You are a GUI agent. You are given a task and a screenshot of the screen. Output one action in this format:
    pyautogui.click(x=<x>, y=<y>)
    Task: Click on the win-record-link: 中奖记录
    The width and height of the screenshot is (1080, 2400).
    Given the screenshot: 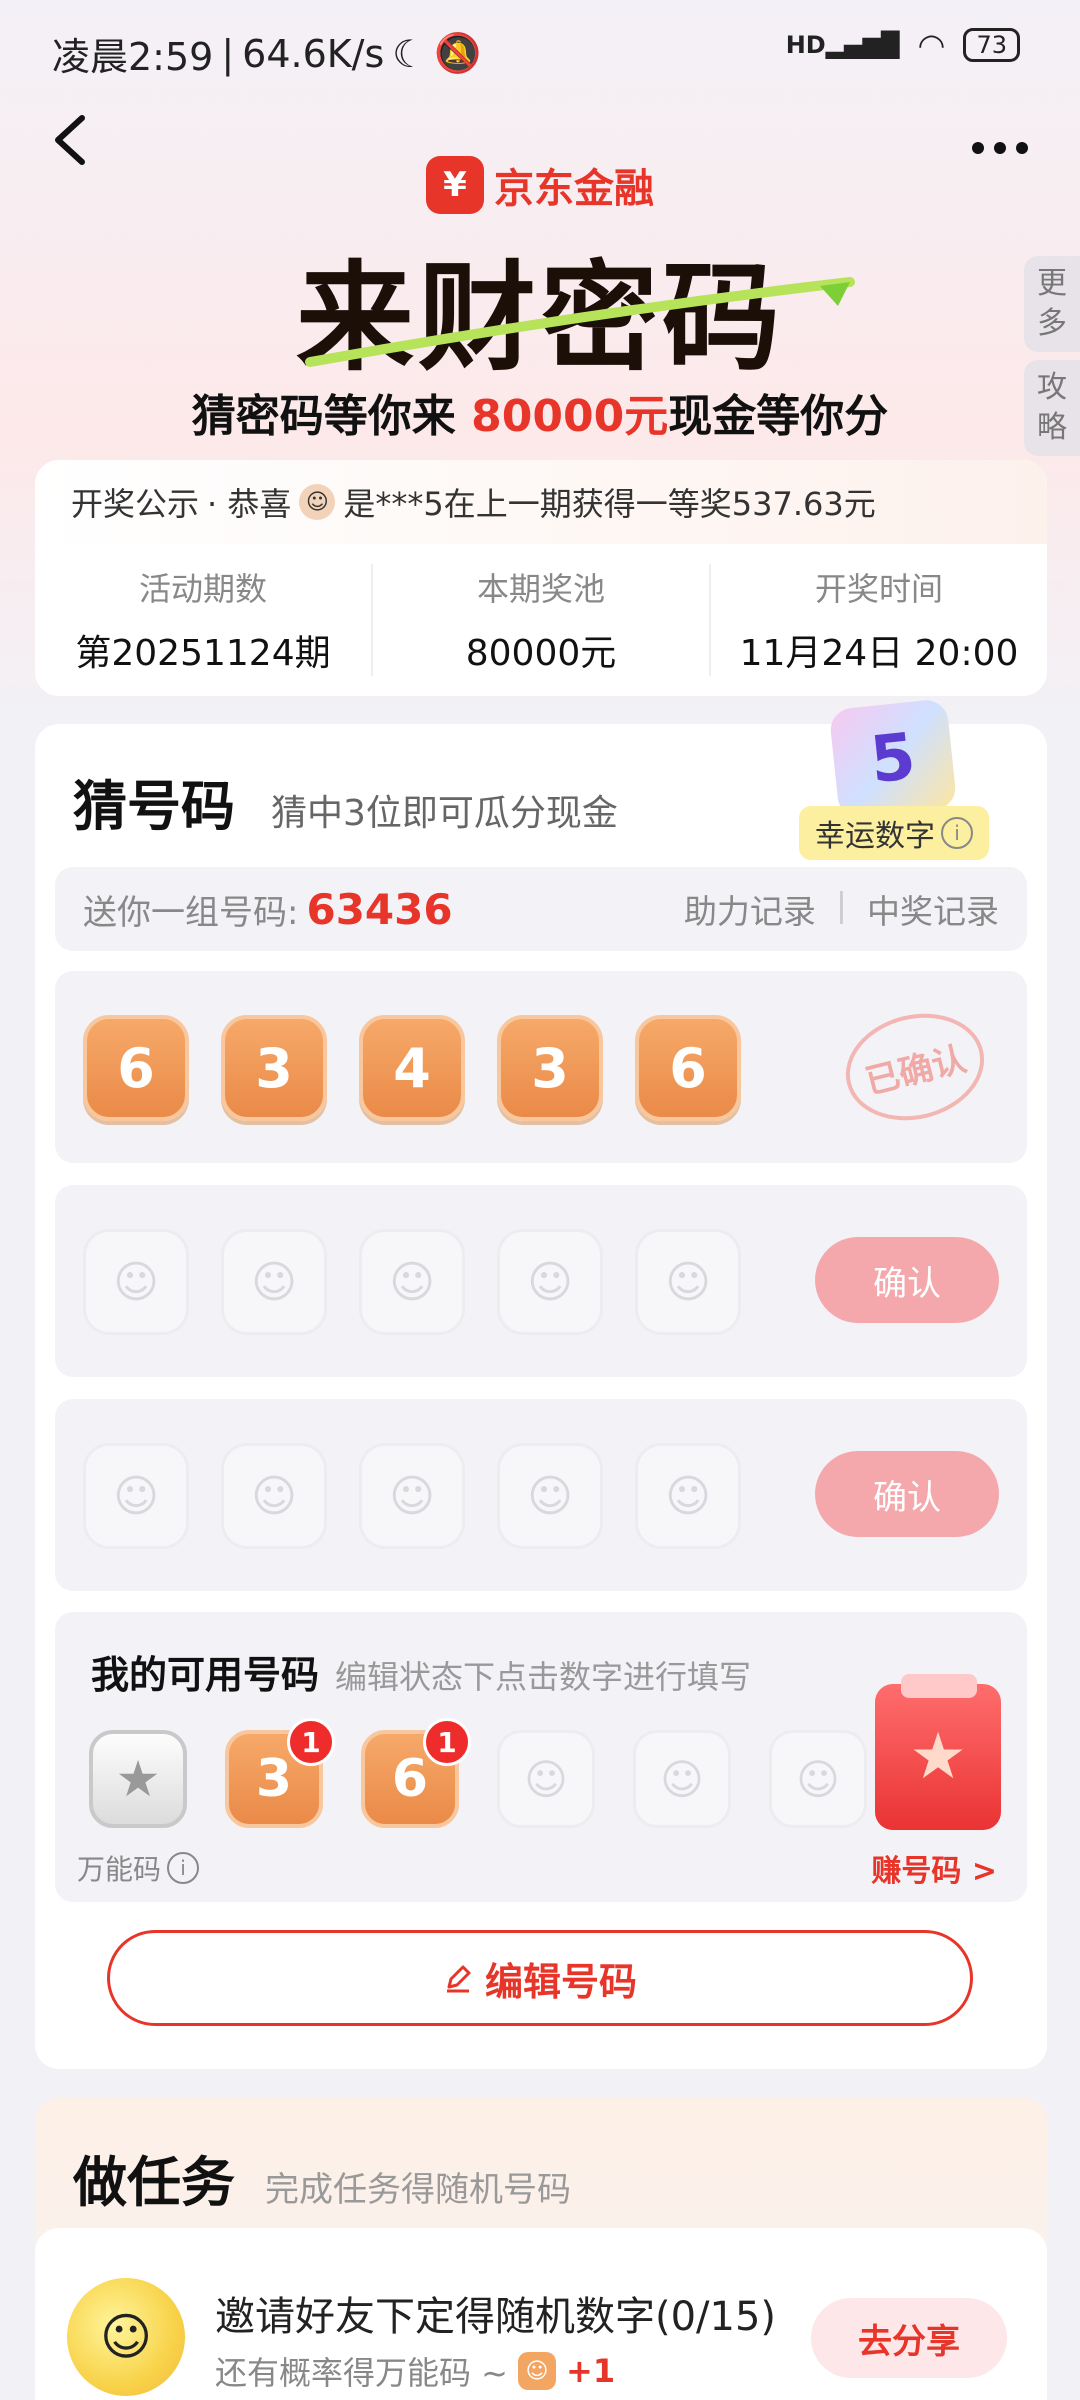 What is the action you would take?
    pyautogui.click(x=933, y=909)
    